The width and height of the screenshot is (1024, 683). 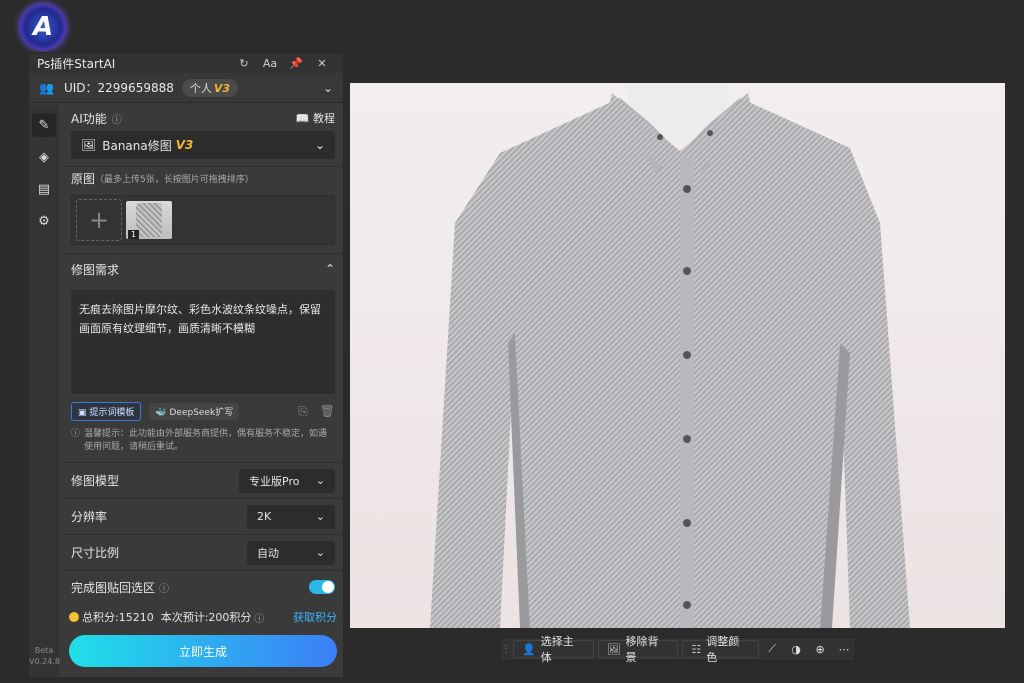 What do you see at coordinates (642, 649) in the screenshot?
I see `remove-bg-label: 移除背景` at bounding box center [642, 649].